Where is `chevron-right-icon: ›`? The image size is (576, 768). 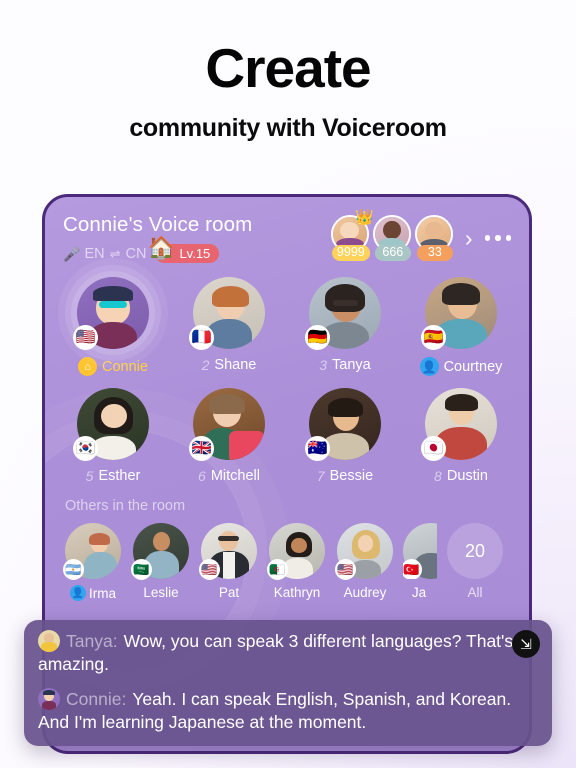 chevron-right-icon: › is located at coordinates (469, 238).